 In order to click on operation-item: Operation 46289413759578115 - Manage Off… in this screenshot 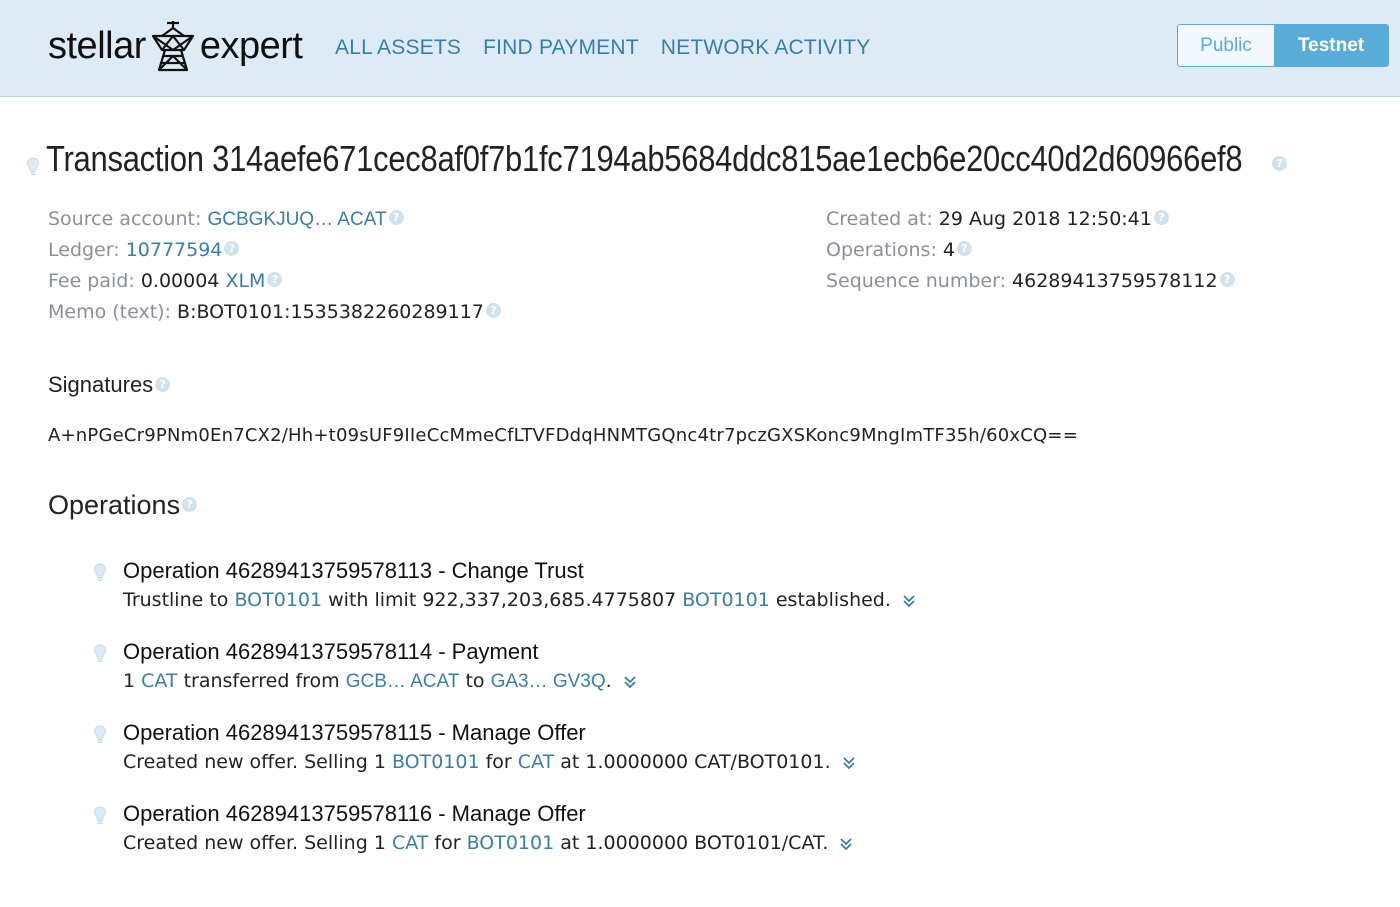, I will do `click(693, 758)`.